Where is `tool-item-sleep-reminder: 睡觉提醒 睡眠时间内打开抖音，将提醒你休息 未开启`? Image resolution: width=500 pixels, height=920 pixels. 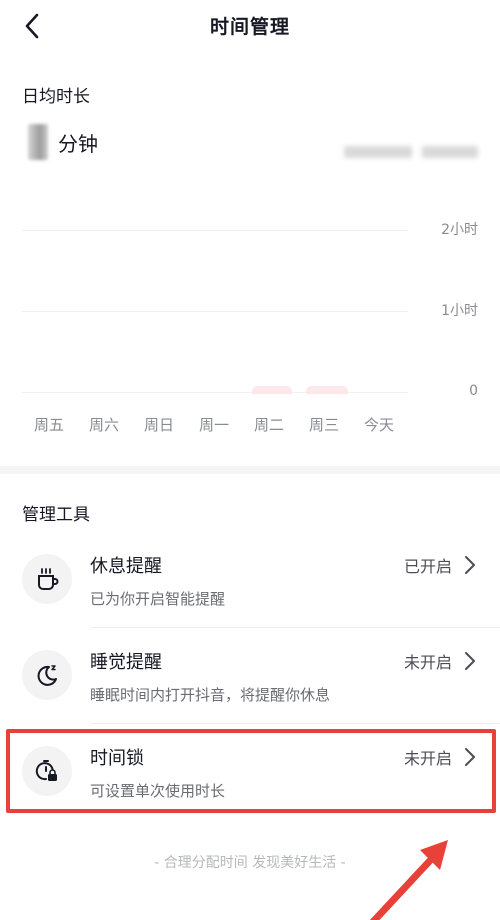 tool-item-sleep-reminder: 睡觉提醒 睡眠时间内打开抖音，将提醒你休息 未开启 is located at coordinates (250, 678).